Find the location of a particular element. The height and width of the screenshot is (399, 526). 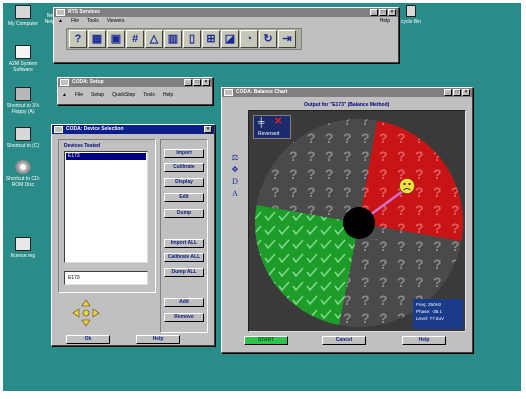

desktop-icon-label: license.reg is located at coordinates (23, 256).